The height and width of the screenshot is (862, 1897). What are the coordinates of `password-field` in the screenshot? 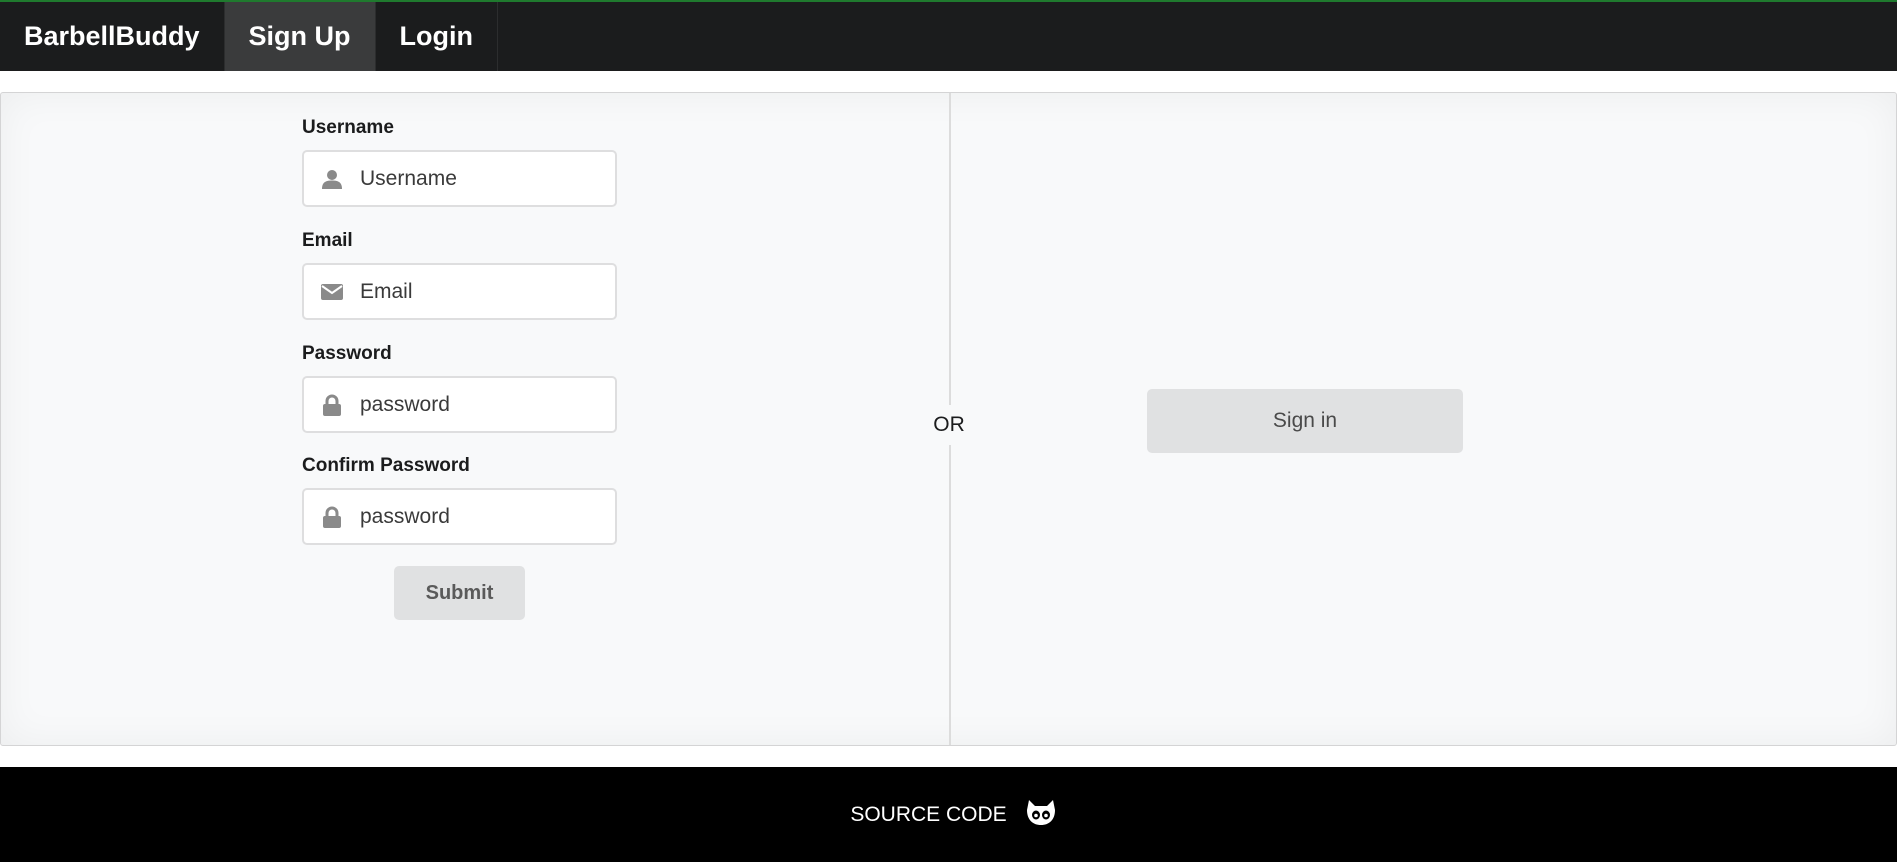 It's located at (459, 404).